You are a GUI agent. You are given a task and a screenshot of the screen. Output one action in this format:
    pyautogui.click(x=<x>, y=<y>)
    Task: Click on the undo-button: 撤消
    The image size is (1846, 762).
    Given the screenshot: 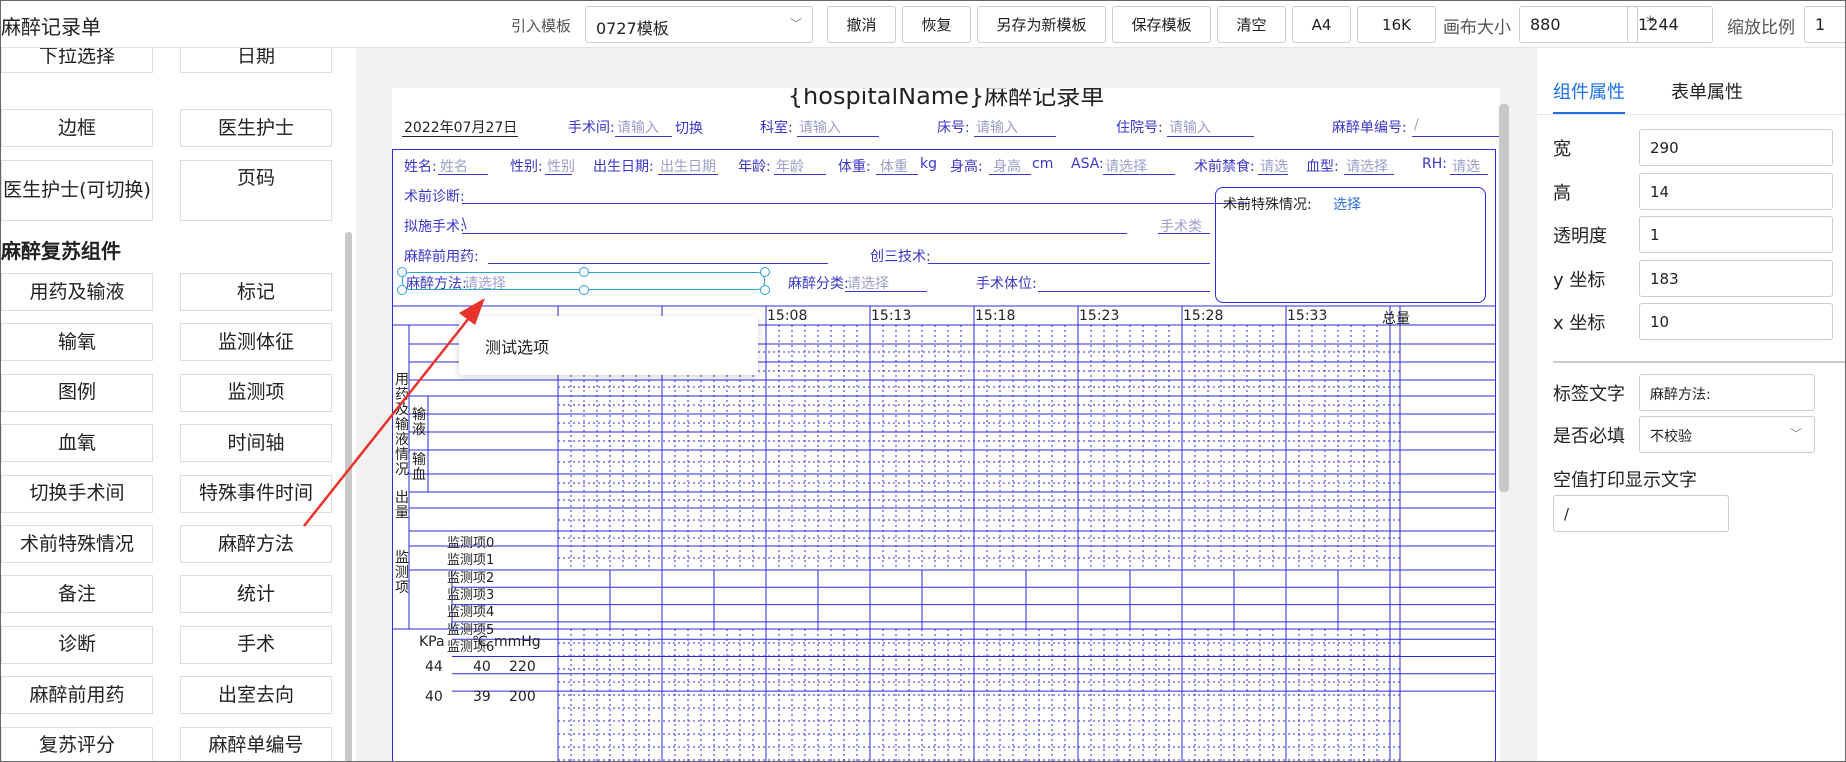 What is the action you would take?
    pyautogui.click(x=861, y=24)
    